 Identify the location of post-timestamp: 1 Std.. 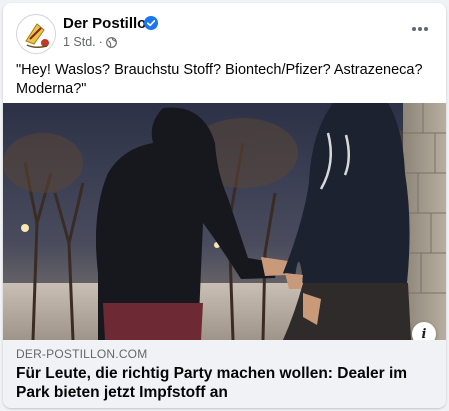
(79, 42).